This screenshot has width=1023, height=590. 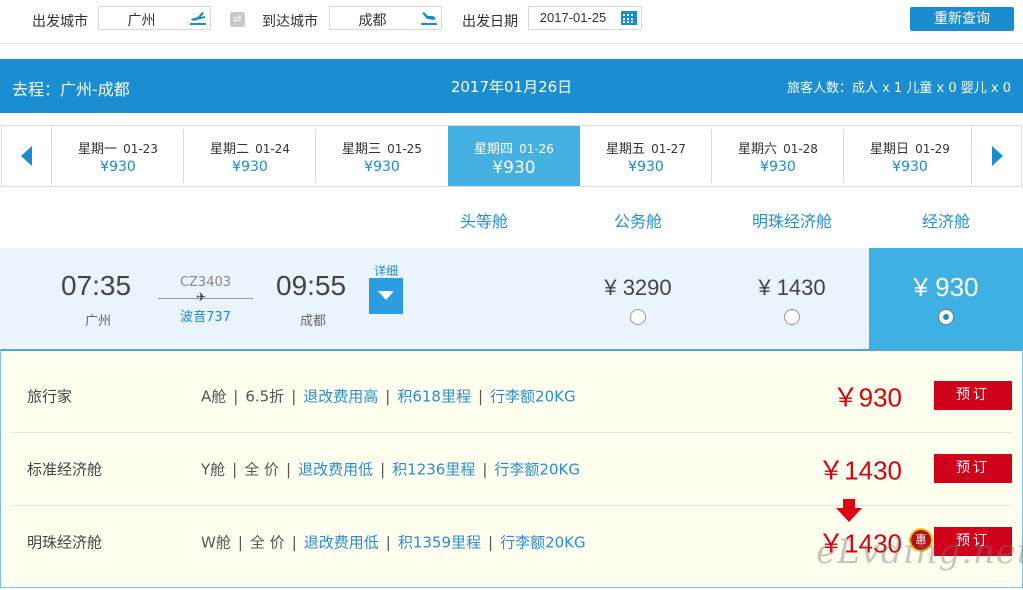 I want to click on arrival-city: 成都, so click(x=312, y=321).